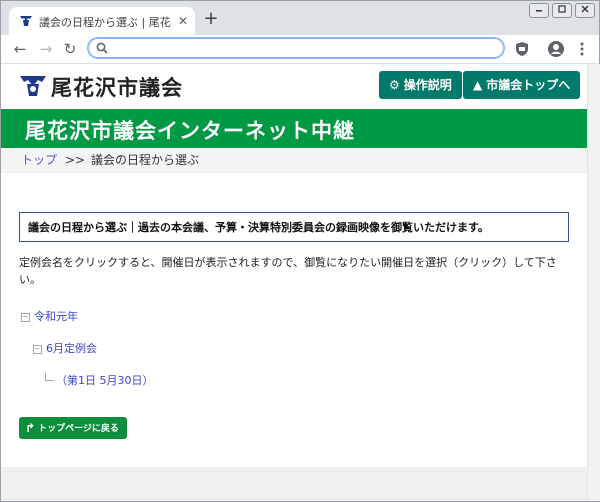 The width and height of the screenshot is (600, 502). I want to click on maximize-icon, so click(562, 9).